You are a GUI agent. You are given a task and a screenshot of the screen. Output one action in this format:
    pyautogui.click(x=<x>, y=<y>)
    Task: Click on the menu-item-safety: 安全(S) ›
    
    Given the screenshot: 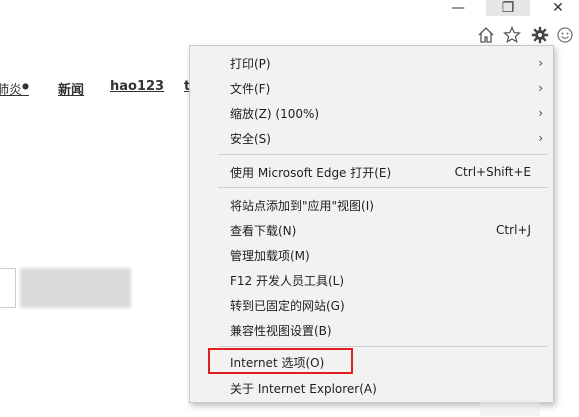 What is the action you would take?
    pyautogui.click(x=371, y=138)
    